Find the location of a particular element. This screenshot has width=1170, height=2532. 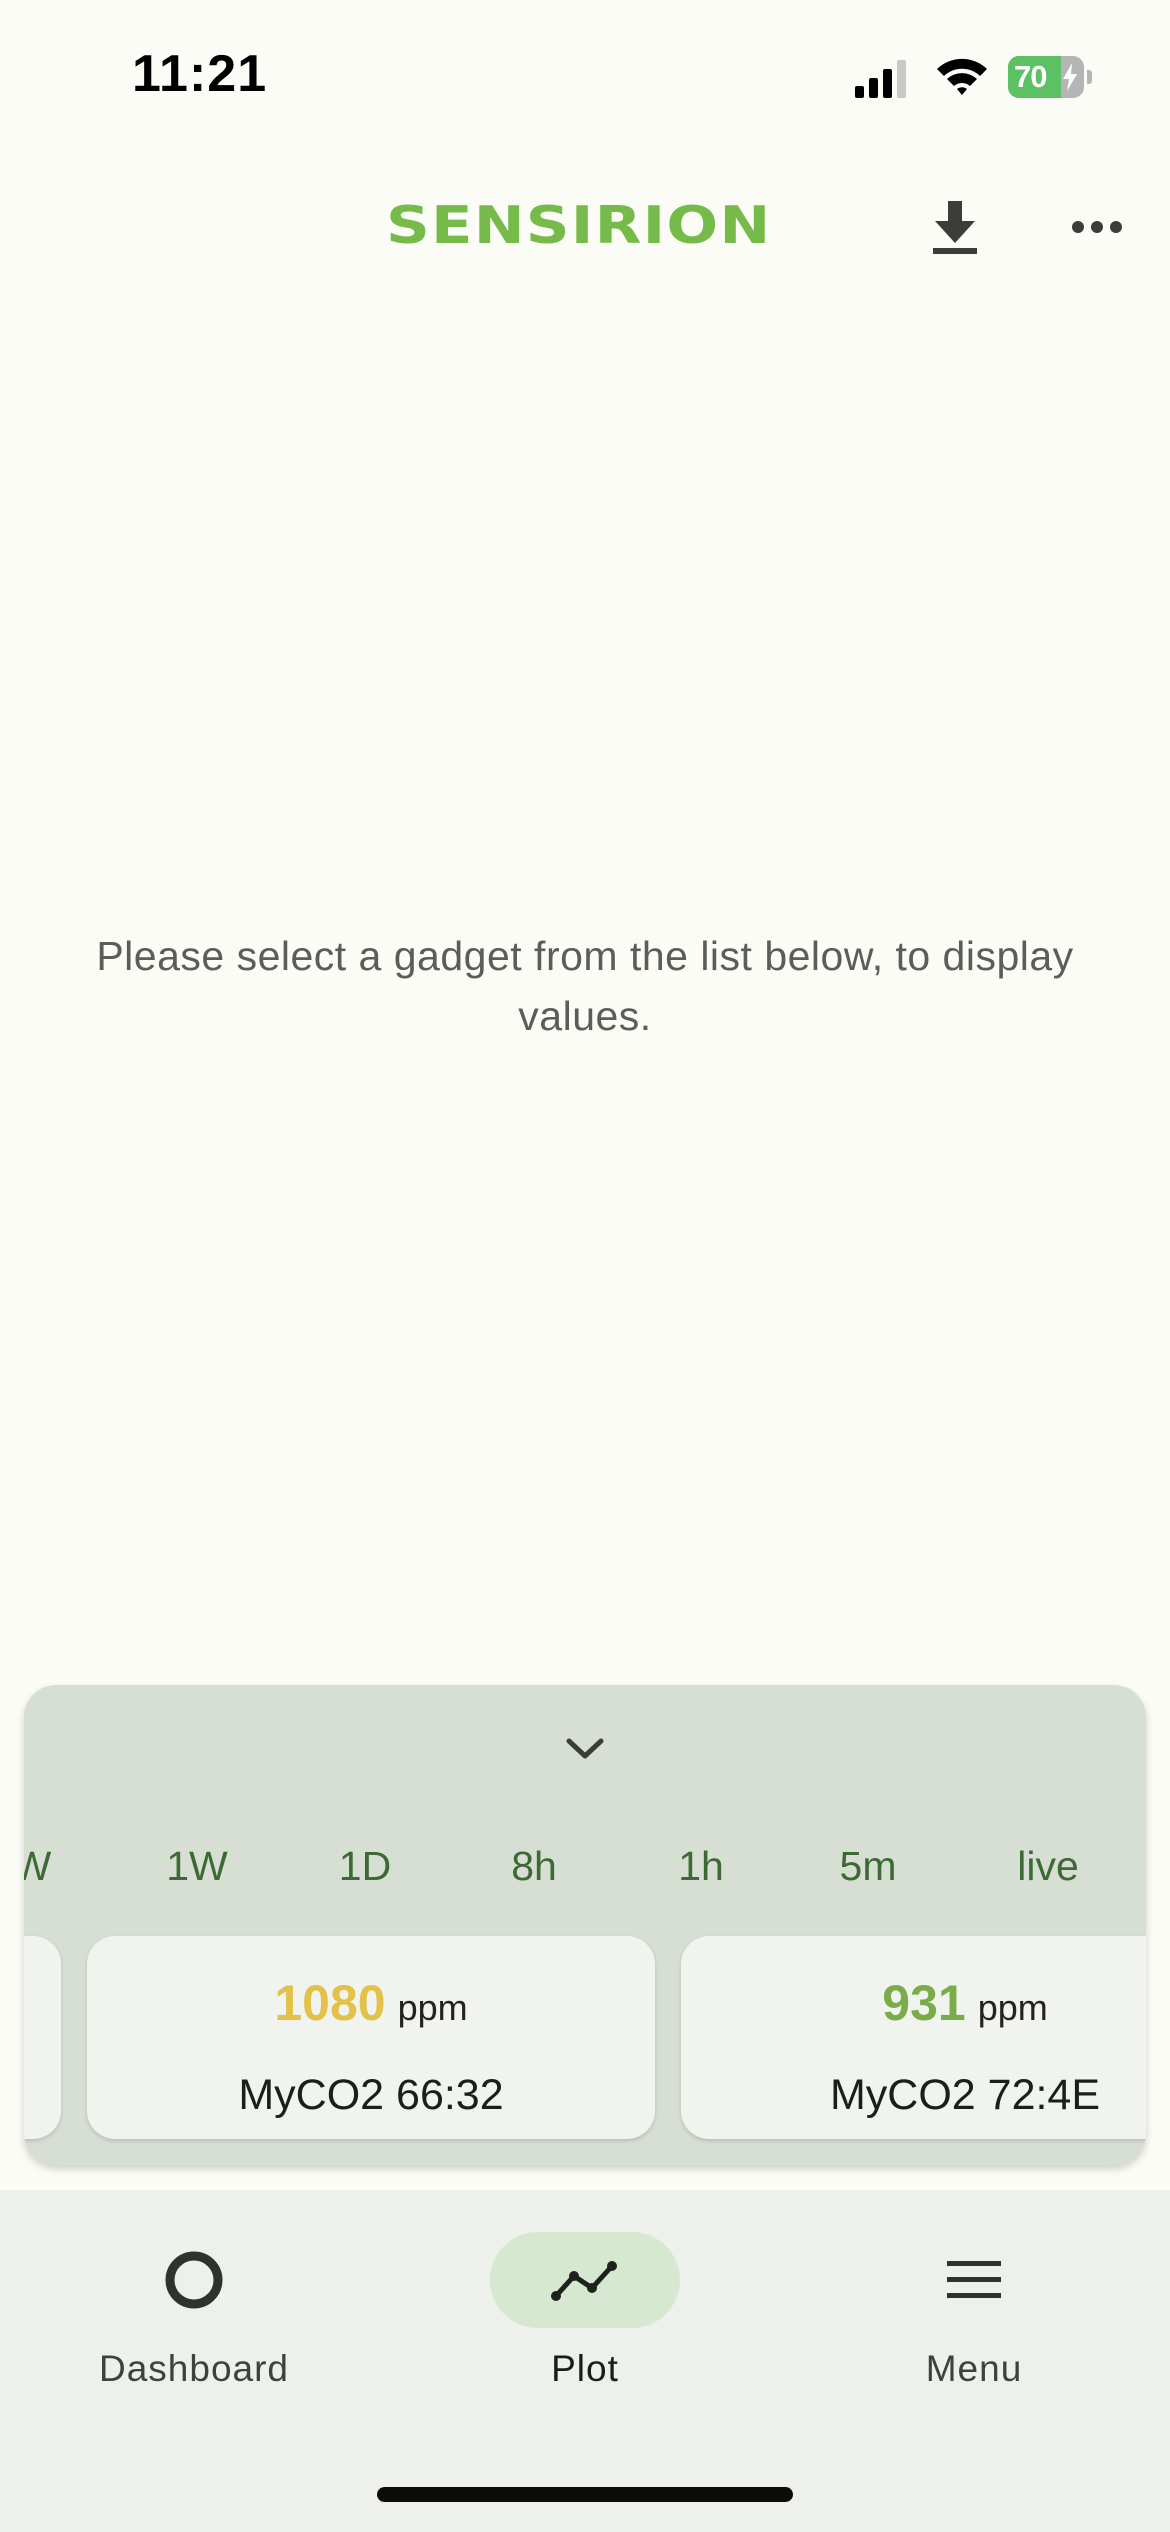

hamburger-menu-icon is located at coordinates (974, 2279).